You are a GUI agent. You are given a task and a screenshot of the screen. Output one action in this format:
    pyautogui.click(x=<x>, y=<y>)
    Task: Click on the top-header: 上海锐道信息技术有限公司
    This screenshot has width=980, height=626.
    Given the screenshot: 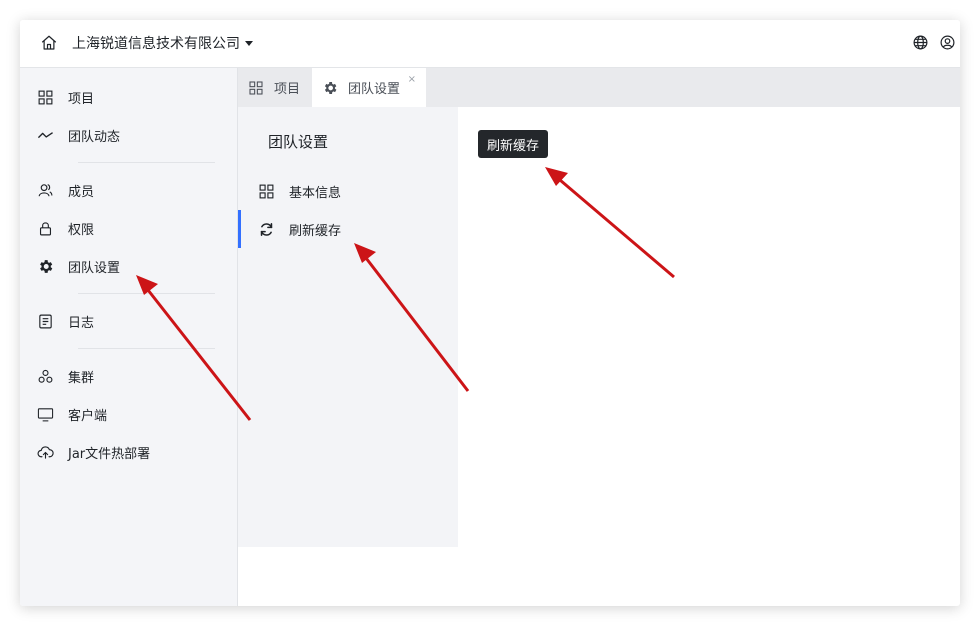 What is the action you would take?
    pyautogui.click(x=490, y=44)
    